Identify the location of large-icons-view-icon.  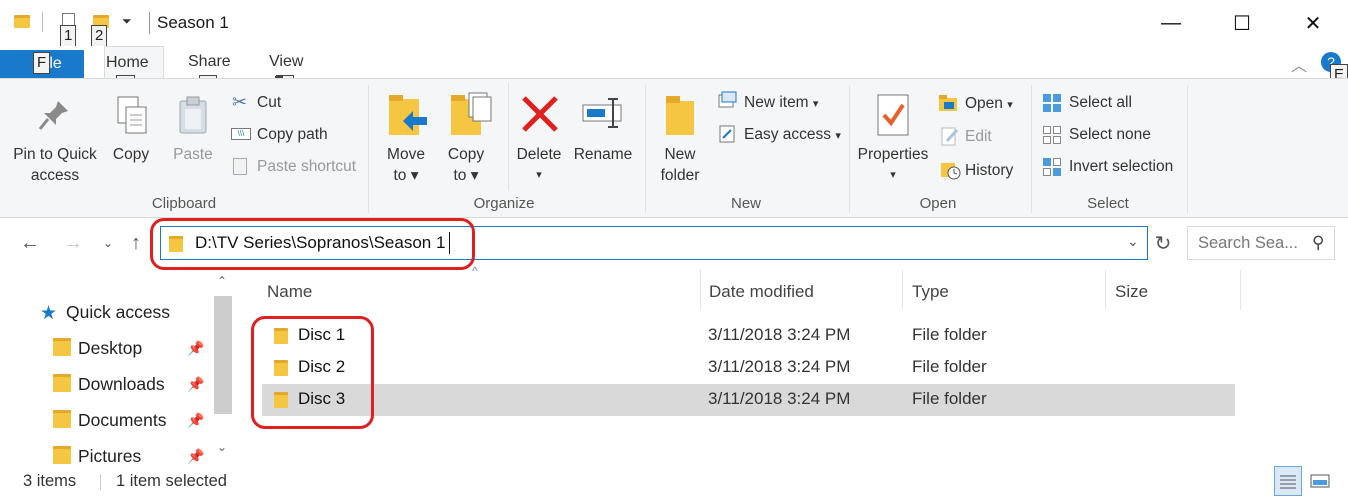
(1320, 481).